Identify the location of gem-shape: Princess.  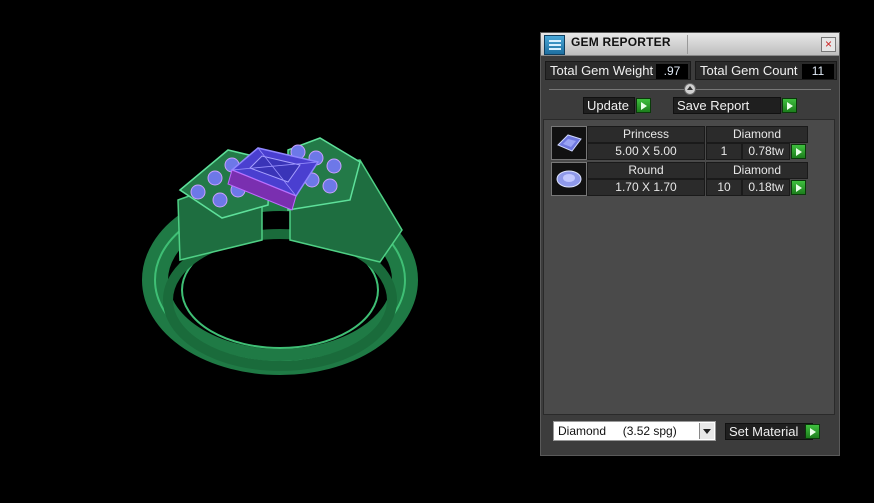
(646, 134).